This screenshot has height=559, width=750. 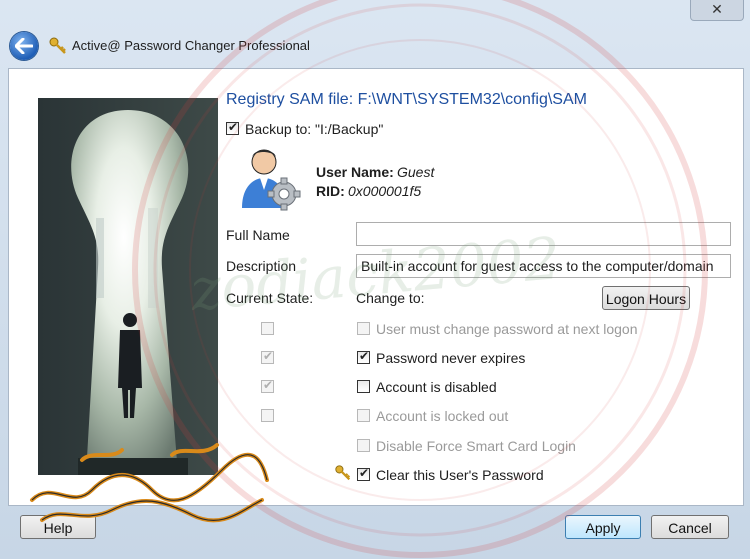 I want to click on option-label: Clear this User's Password, so click(x=460, y=475).